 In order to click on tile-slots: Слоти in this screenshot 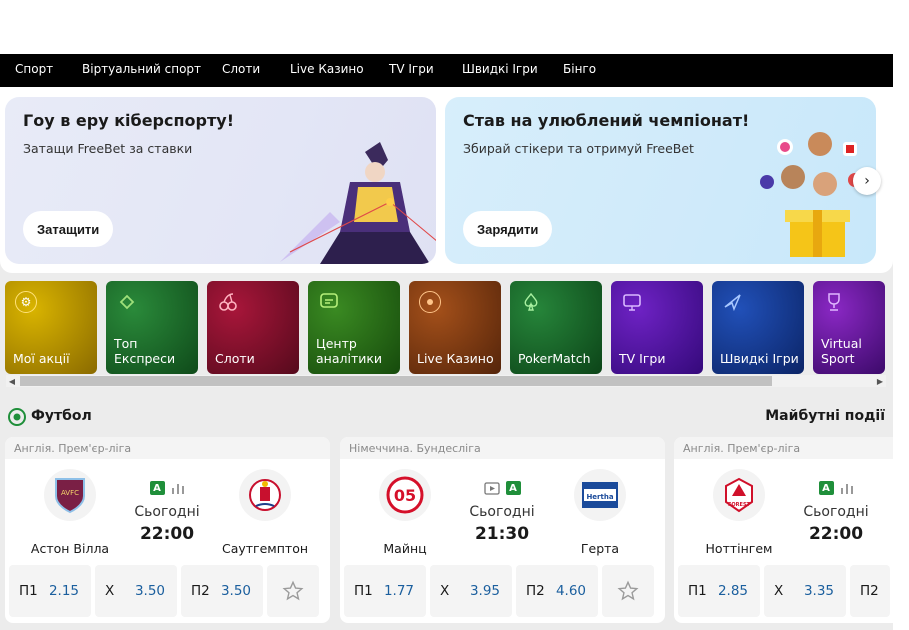, I will do `click(253, 327)`.